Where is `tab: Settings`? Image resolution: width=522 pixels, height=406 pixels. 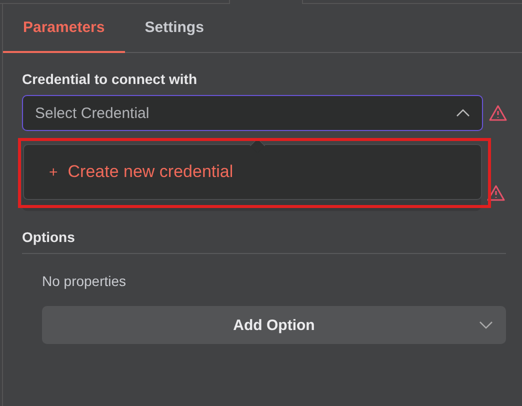
tab: Settings is located at coordinates (174, 28).